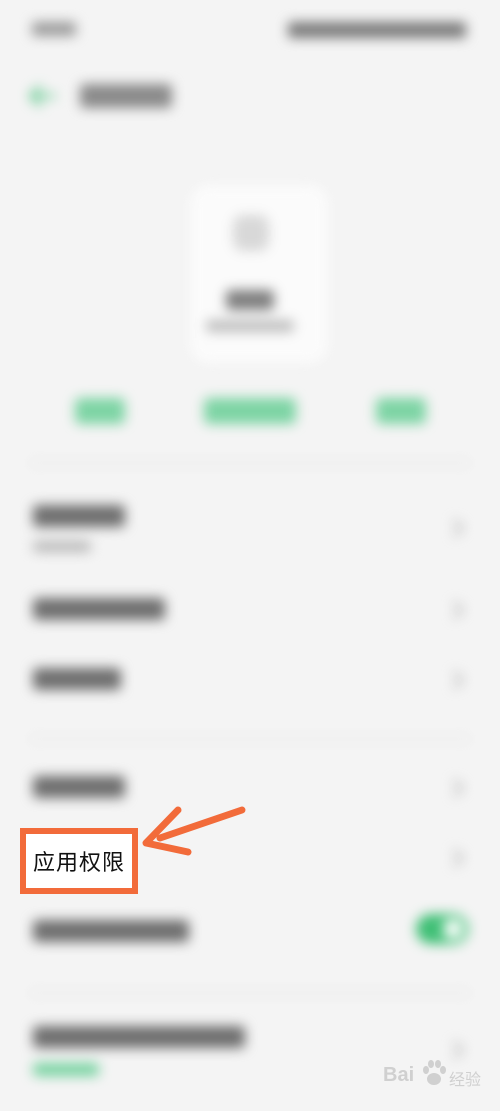 This screenshot has width=500, height=1111. Describe the element at coordinates (250, 31) in the screenshot. I see `status-bar` at that location.